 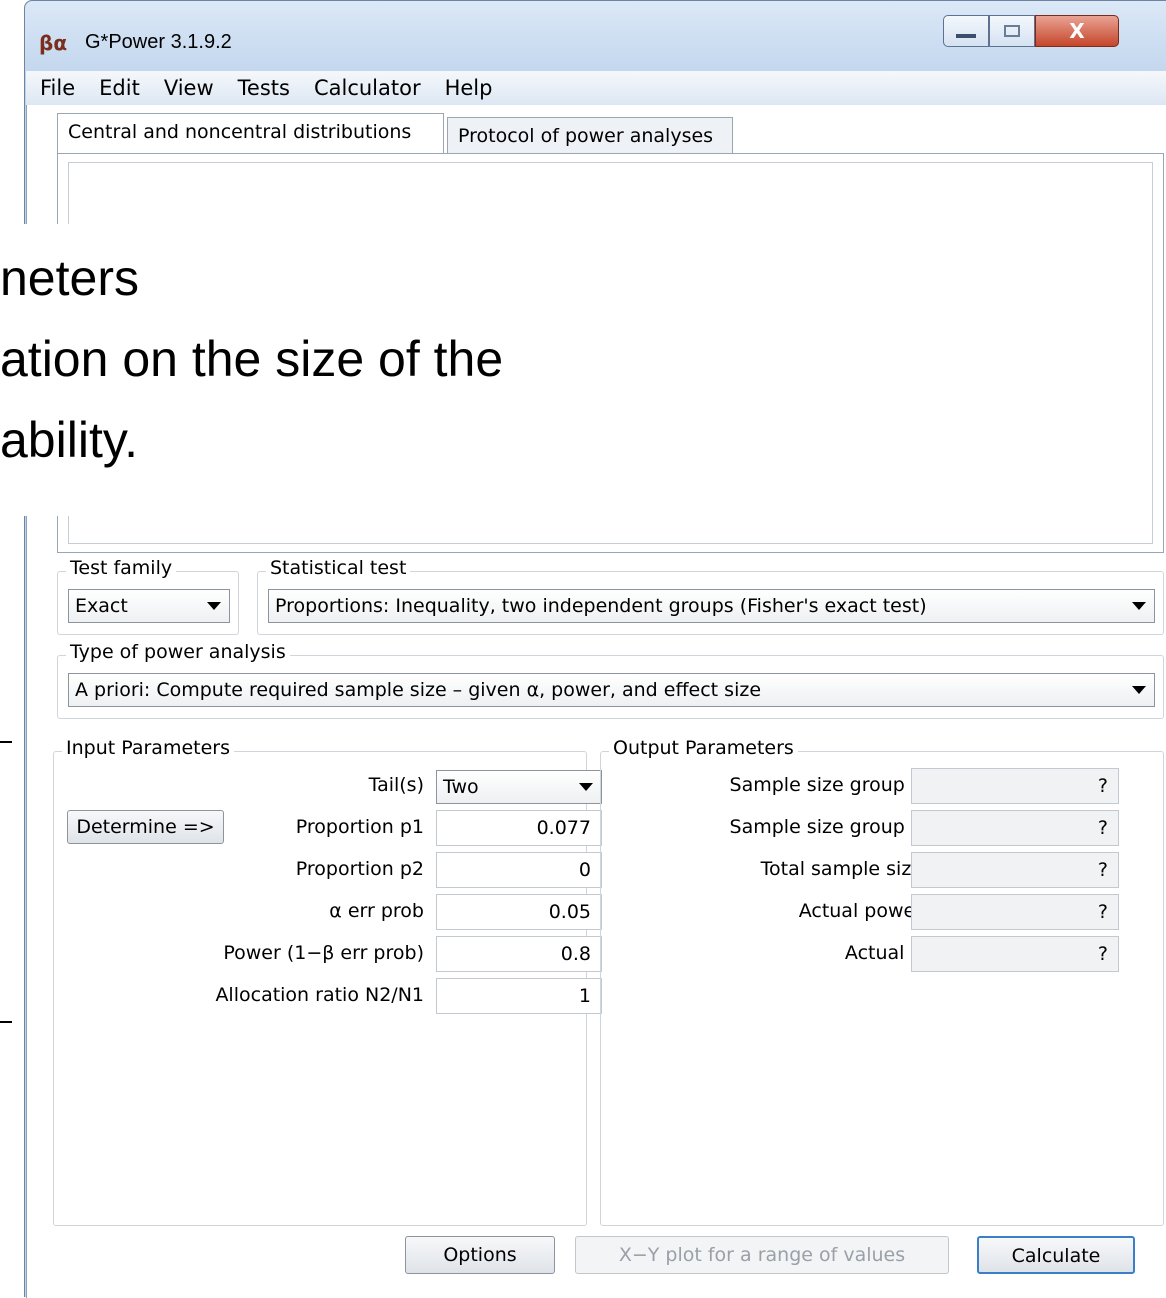 What do you see at coordinates (590, 135) in the screenshot?
I see `tab-protocol: Protocol of power analyses` at bounding box center [590, 135].